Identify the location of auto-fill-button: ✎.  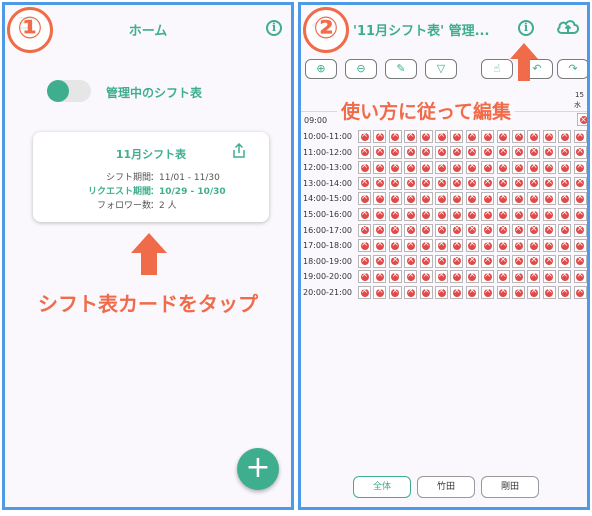
(401, 69).